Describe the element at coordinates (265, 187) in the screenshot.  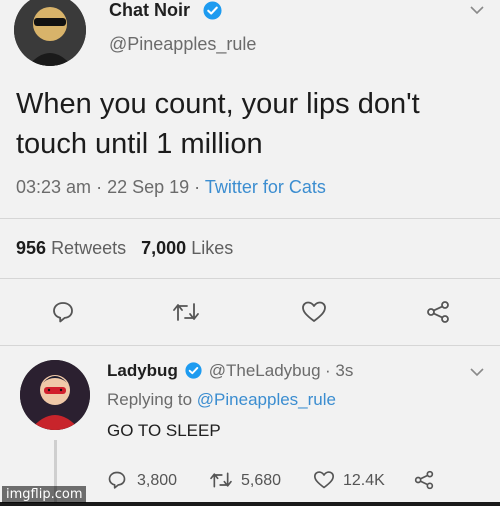
I see `tweet-source-link: Twitter for Cats` at that location.